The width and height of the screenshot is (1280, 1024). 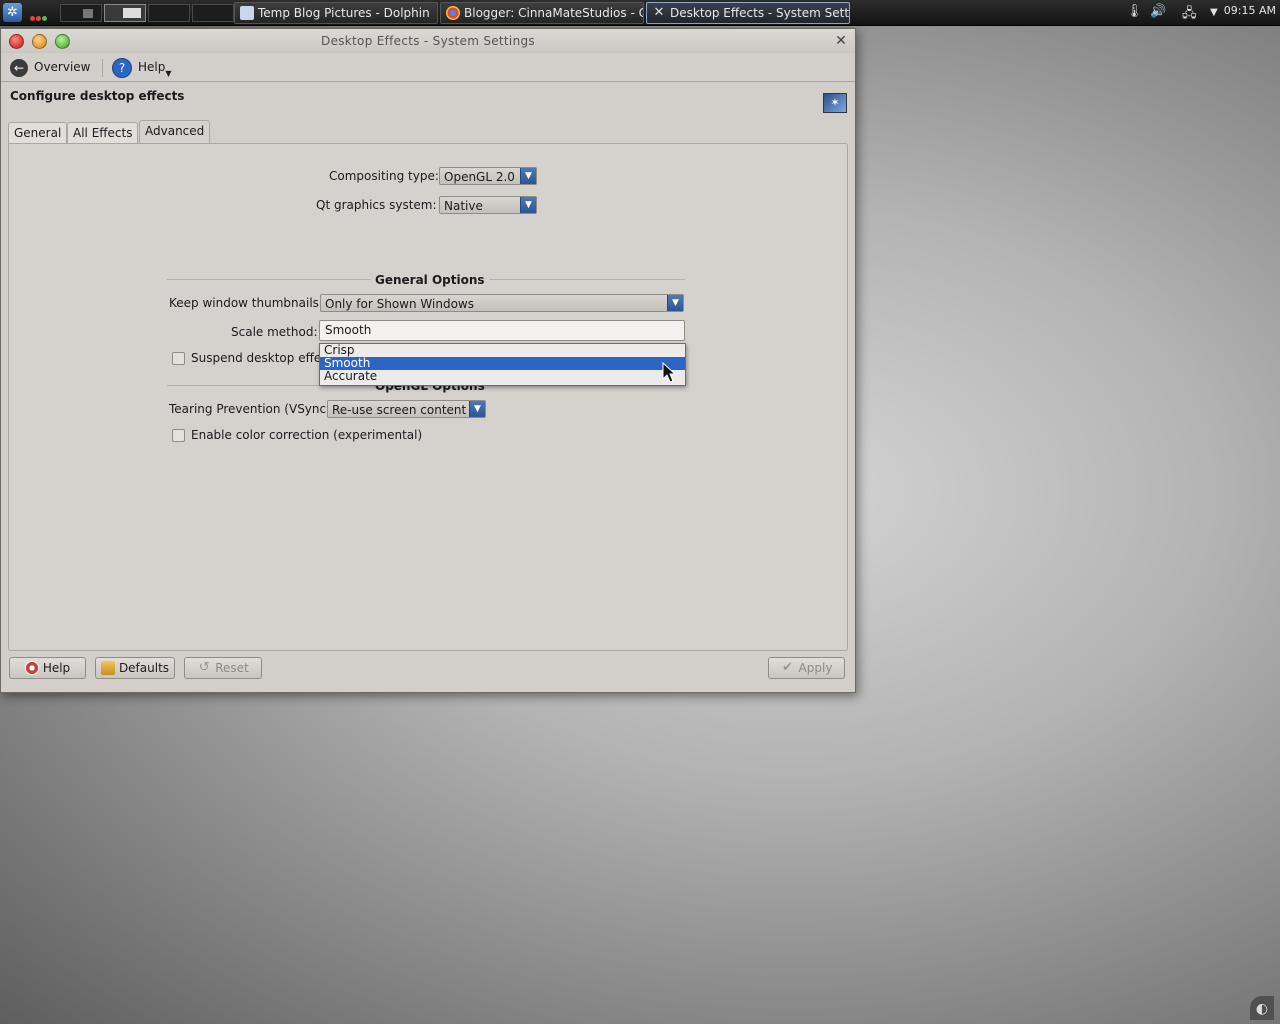 What do you see at coordinates (1214, 12) in the screenshot?
I see `tray-expand-icon: ▼` at bounding box center [1214, 12].